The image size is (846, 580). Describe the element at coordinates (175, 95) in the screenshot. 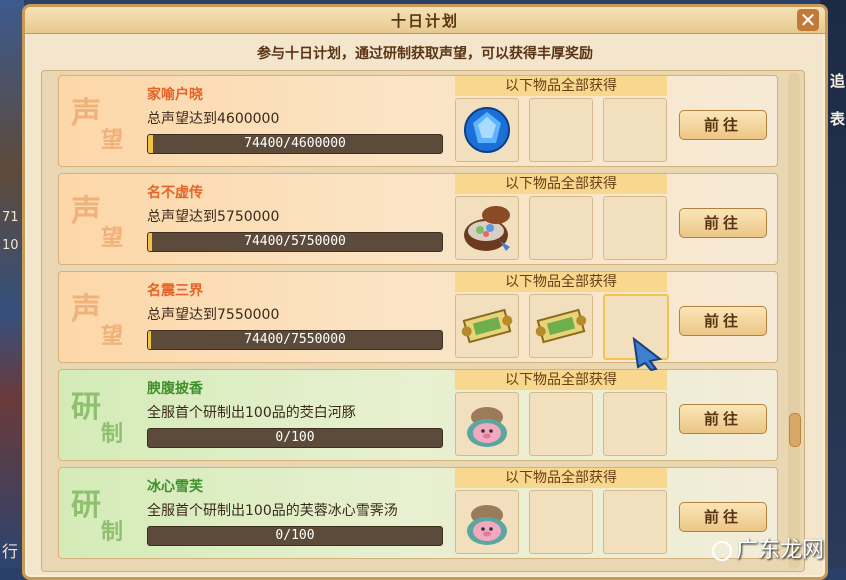

I see `task-name: 家喻户晓` at that location.